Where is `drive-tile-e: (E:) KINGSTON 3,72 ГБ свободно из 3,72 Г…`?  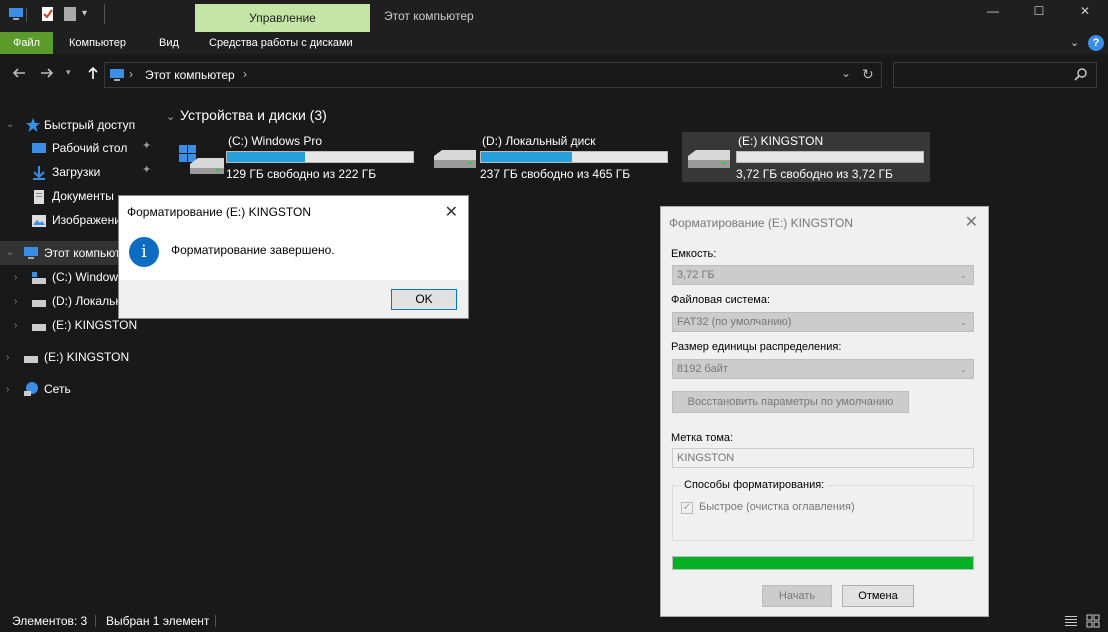 drive-tile-e: (E:) KINGSTON 3,72 ГБ свободно из 3,72 Г… is located at coordinates (806, 157).